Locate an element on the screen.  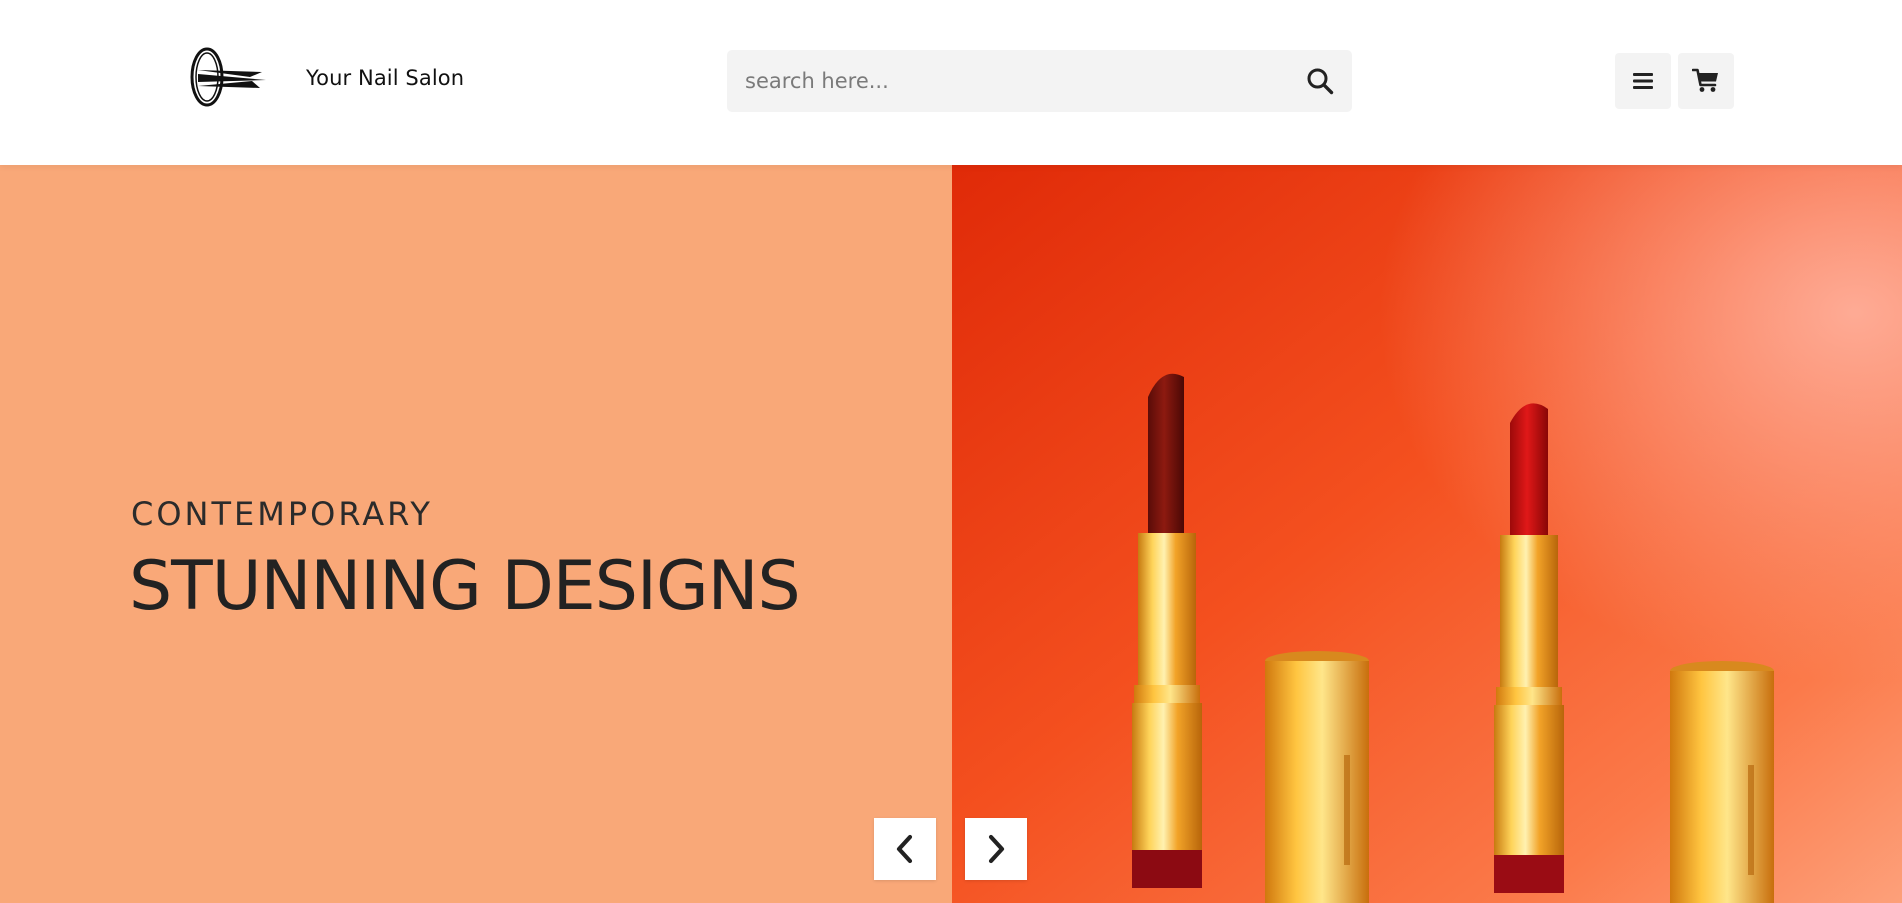
hero-headline: STUNNING DESIGNS is located at coordinates (465, 586).